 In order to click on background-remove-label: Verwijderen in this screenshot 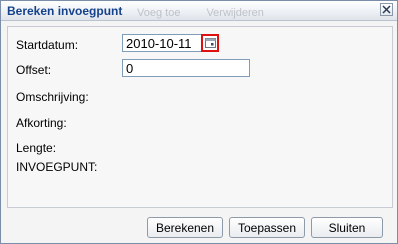, I will do `click(235, 13)`.